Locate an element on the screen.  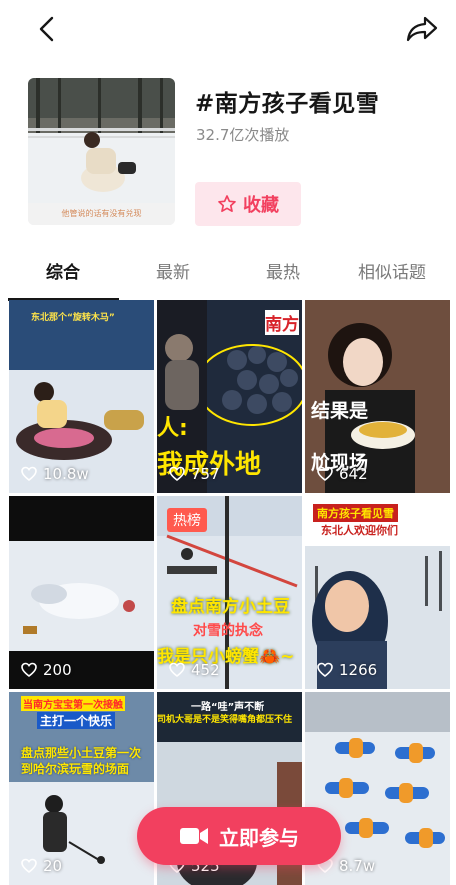
join-now-label: 立即参与 is located at coordinates (259, 837).